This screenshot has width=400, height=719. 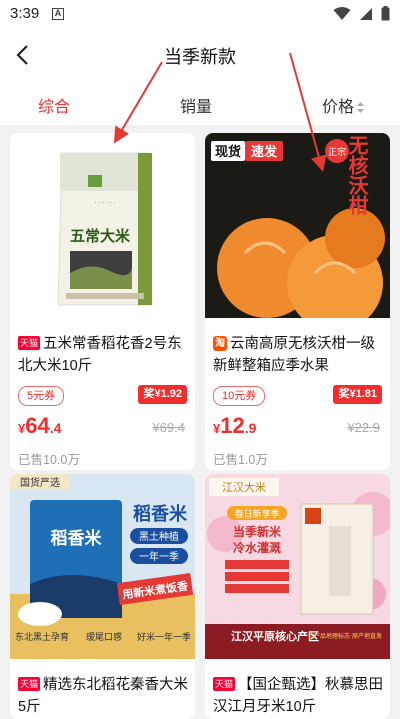 I want to click on product-name: 天猫 精选东北稻花秦香大米5斤, so click(x=104, y=696).